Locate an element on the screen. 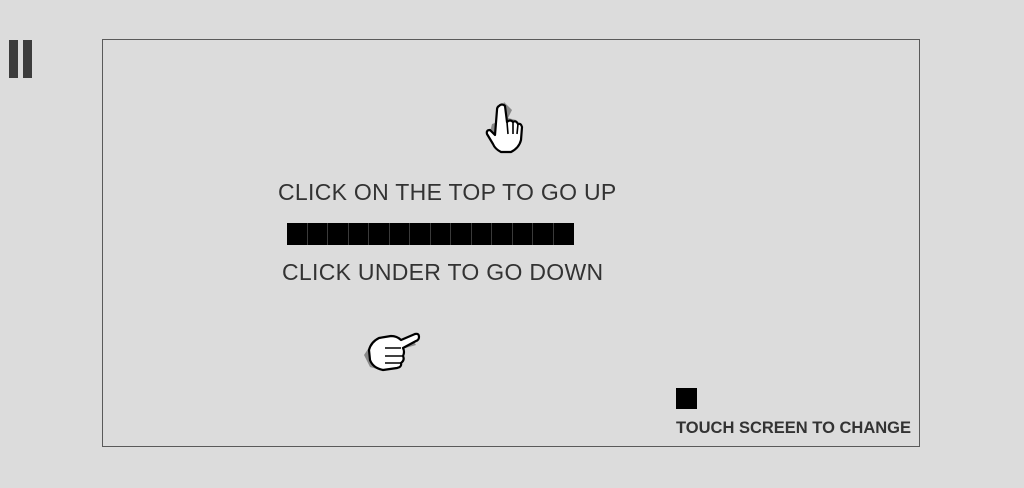 The image size is (1024, 488). ball is located at coordinates (686, 398).